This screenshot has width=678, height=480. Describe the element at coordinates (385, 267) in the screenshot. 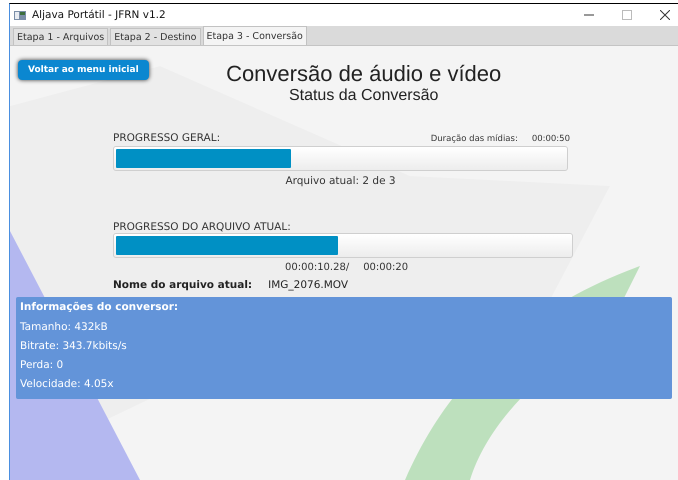

I see `total-time: 00:00:20` at that location.